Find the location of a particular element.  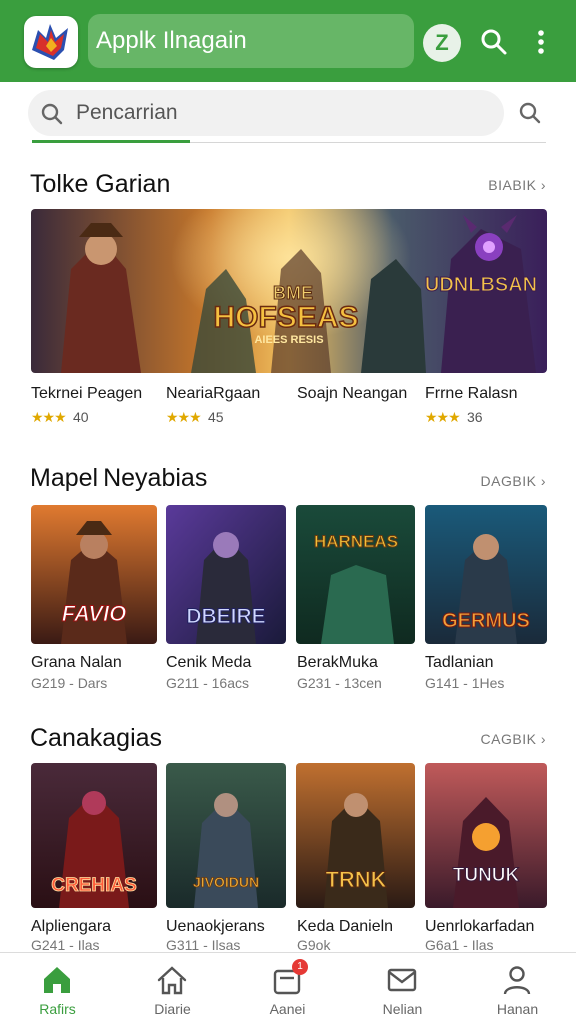

game-card-art: JIVOIDUN is located at coordinates (226, 835).